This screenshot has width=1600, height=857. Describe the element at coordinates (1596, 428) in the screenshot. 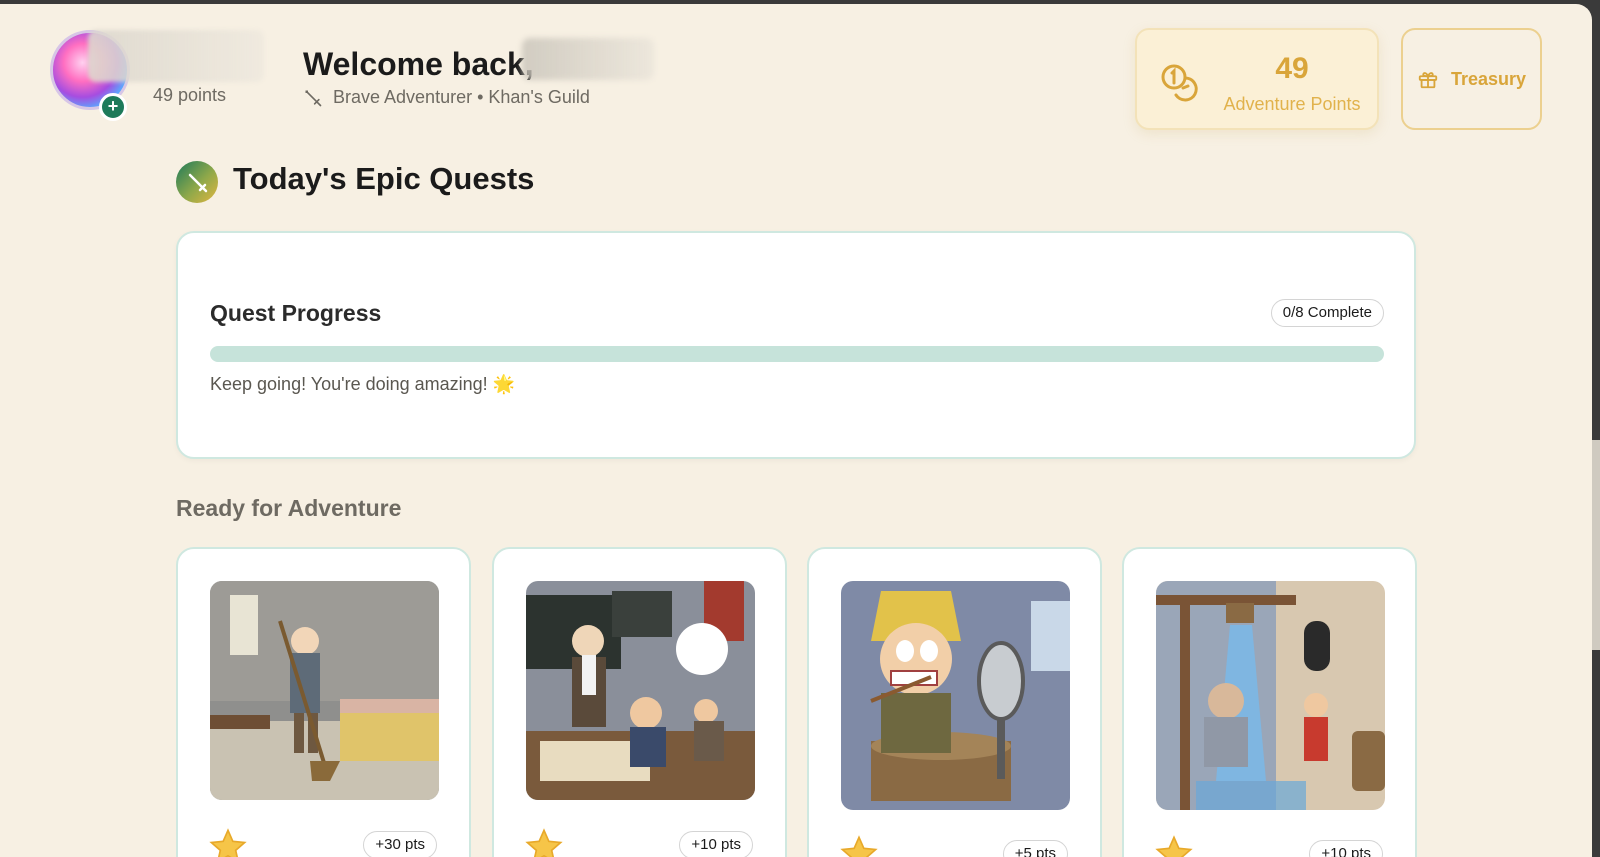

I see `window-edge` at that location.